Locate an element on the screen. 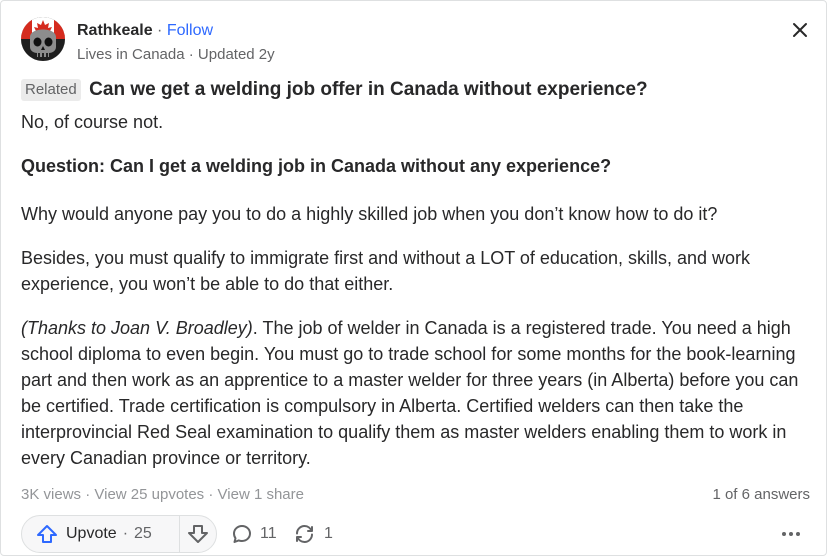  follow-button: Follow is located at coordinates (190, 30).